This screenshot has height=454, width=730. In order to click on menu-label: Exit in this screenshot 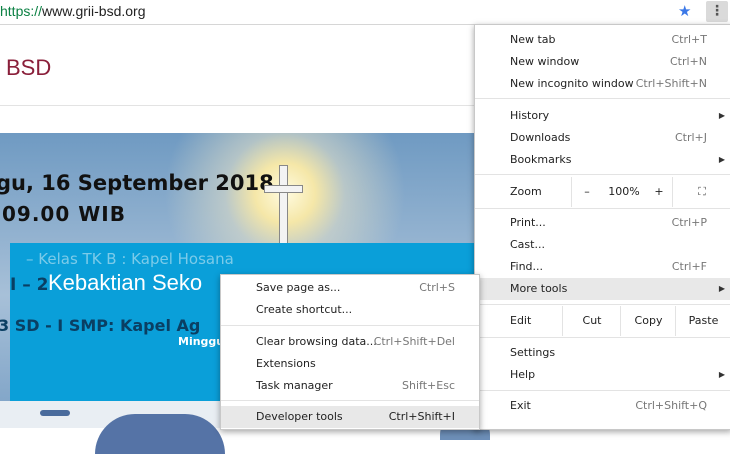, I will do `click(520, 405)`.